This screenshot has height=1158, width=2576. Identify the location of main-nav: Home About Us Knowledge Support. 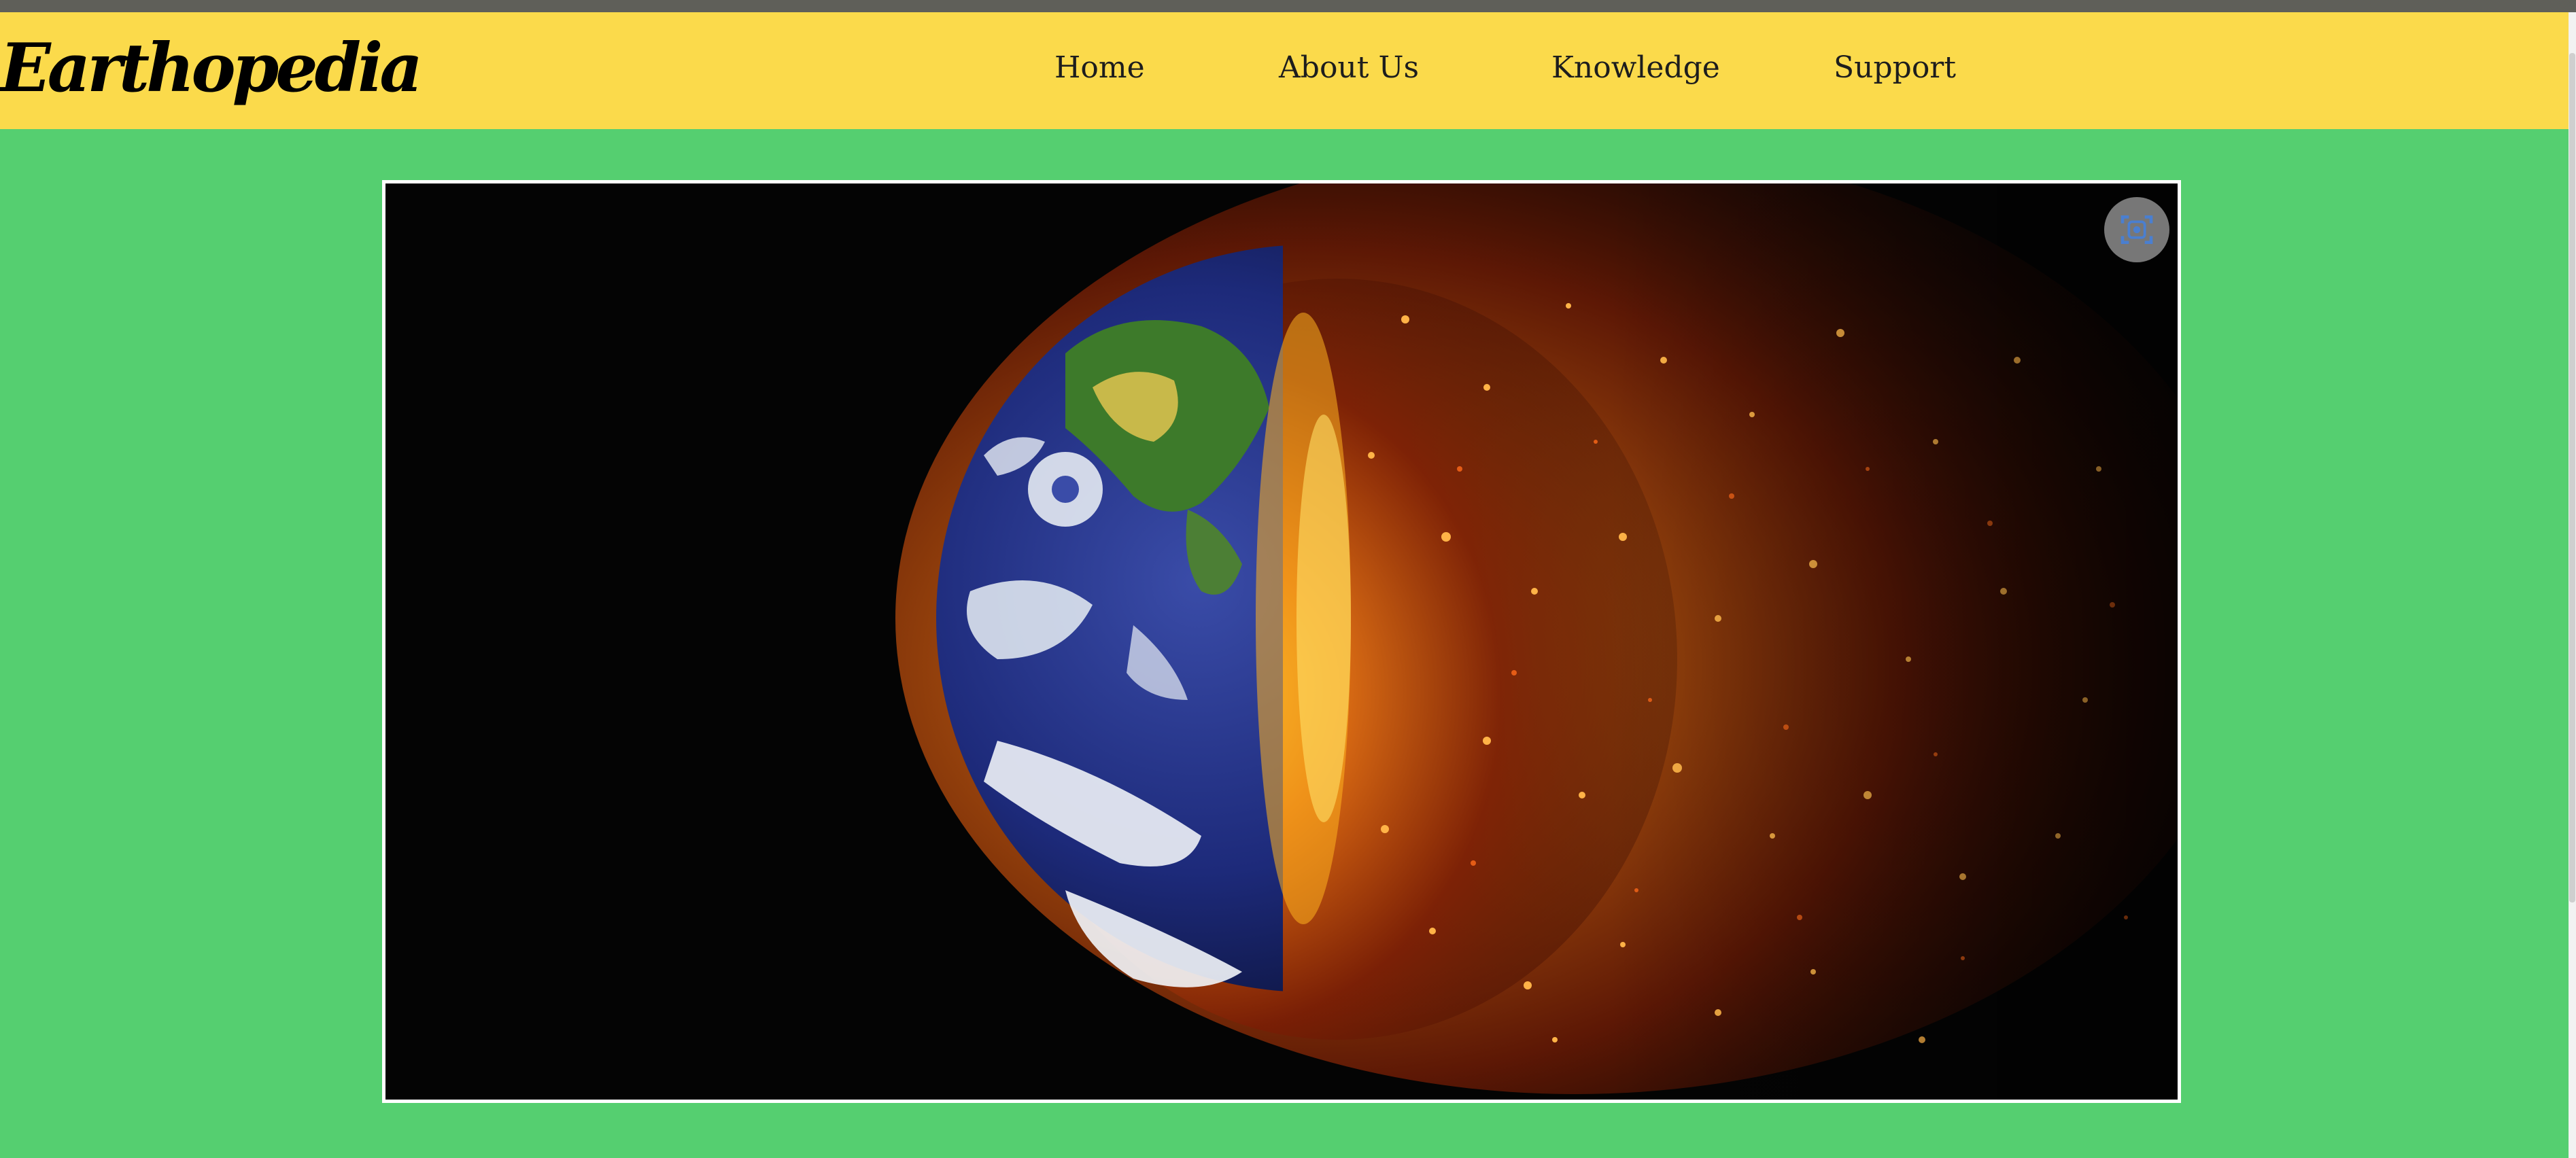
(1288, 68).